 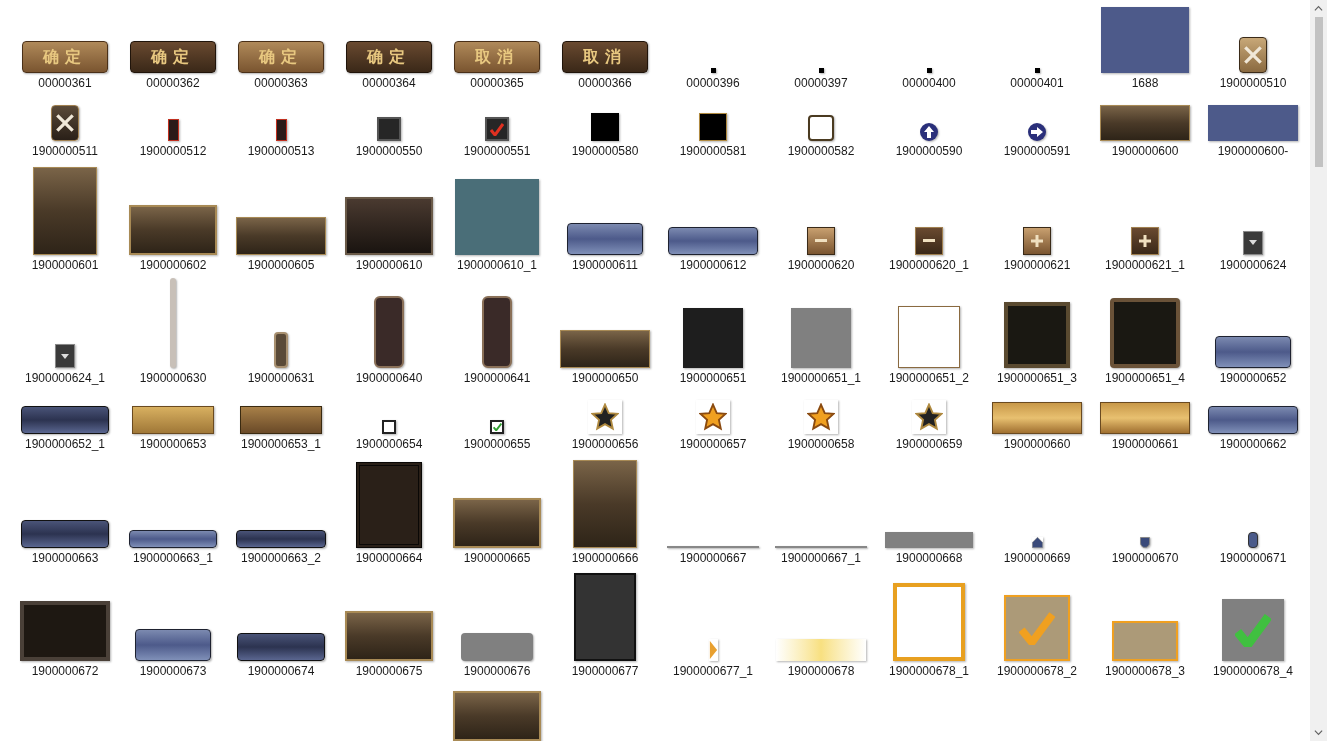 What do you see at coordinates (929, 558) in the screenshot?
I see `file-name: 1900000668` at bounding box center [929, 558].